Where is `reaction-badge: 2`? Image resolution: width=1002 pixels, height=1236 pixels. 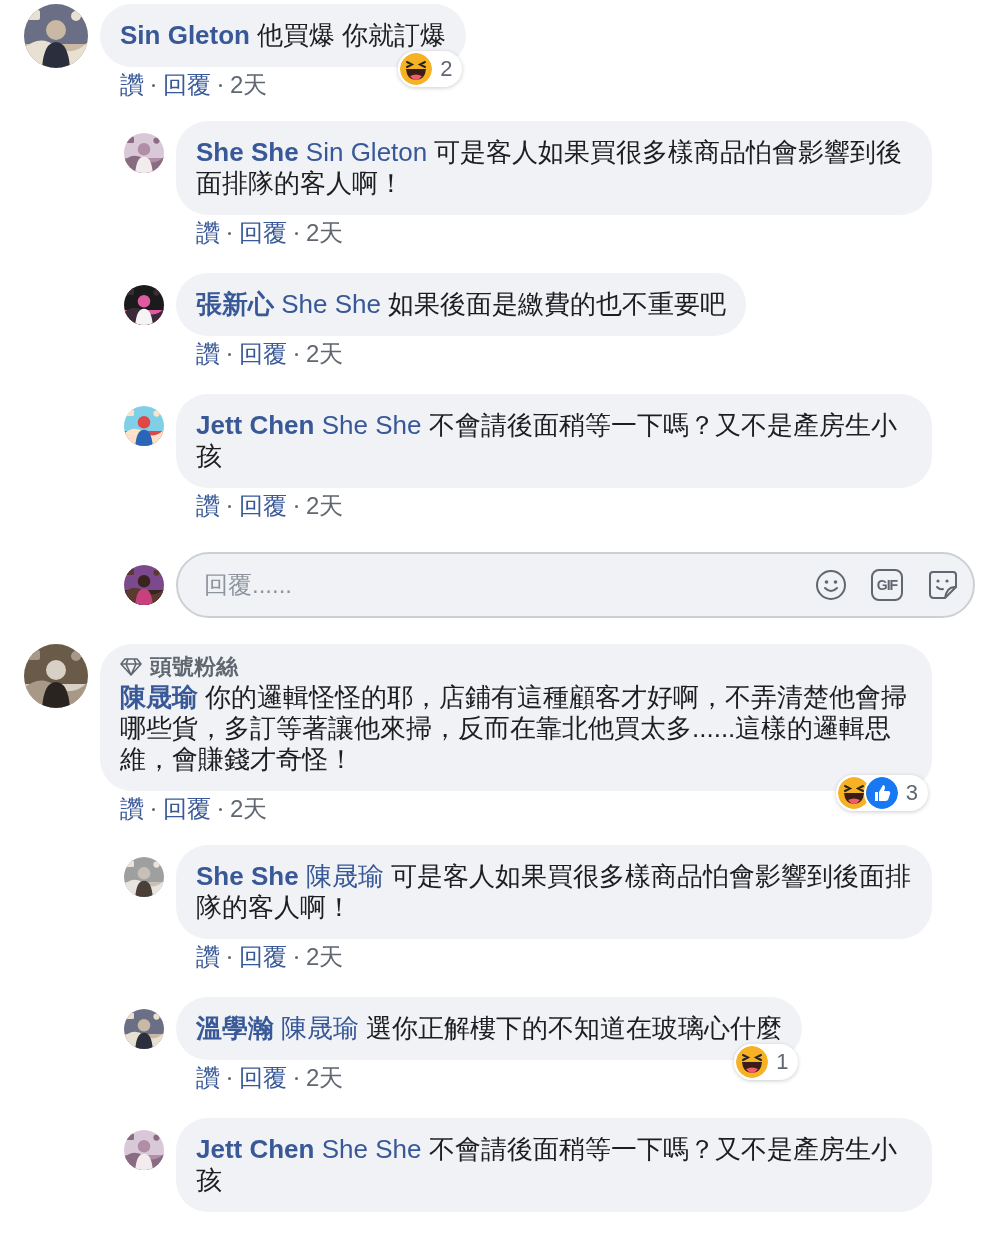
reaction-badge: 2 is located at coordinates (430, 69).